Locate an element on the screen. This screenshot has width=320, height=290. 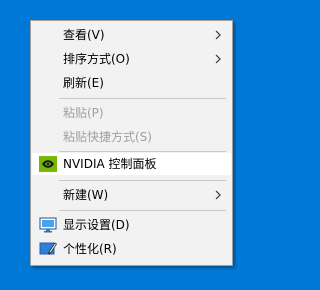
menu-item-new: 新建(W) is located at coordinates (131, 195).